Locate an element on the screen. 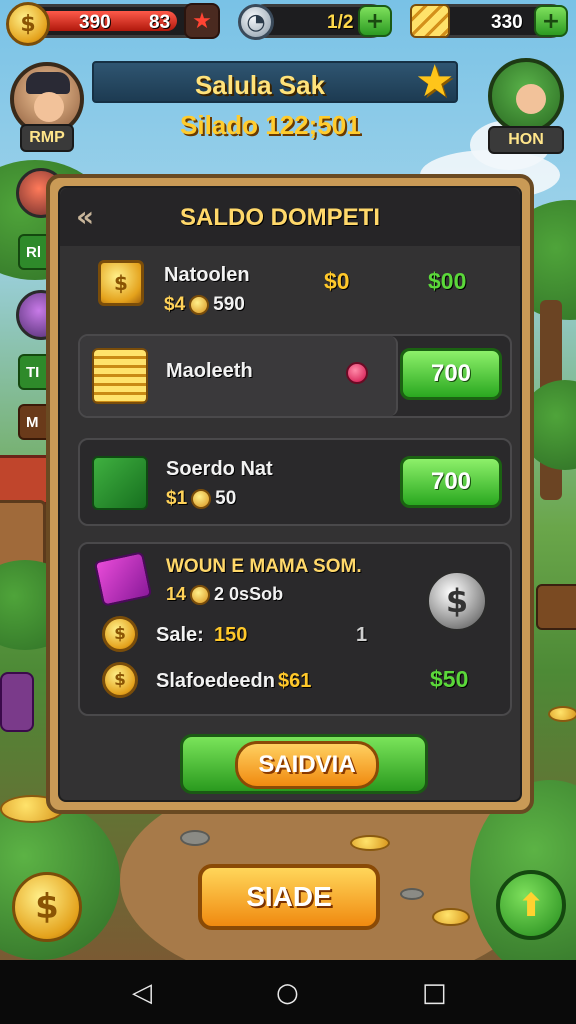  nav-home-icon: ○ is located at coordinates (287, 993).